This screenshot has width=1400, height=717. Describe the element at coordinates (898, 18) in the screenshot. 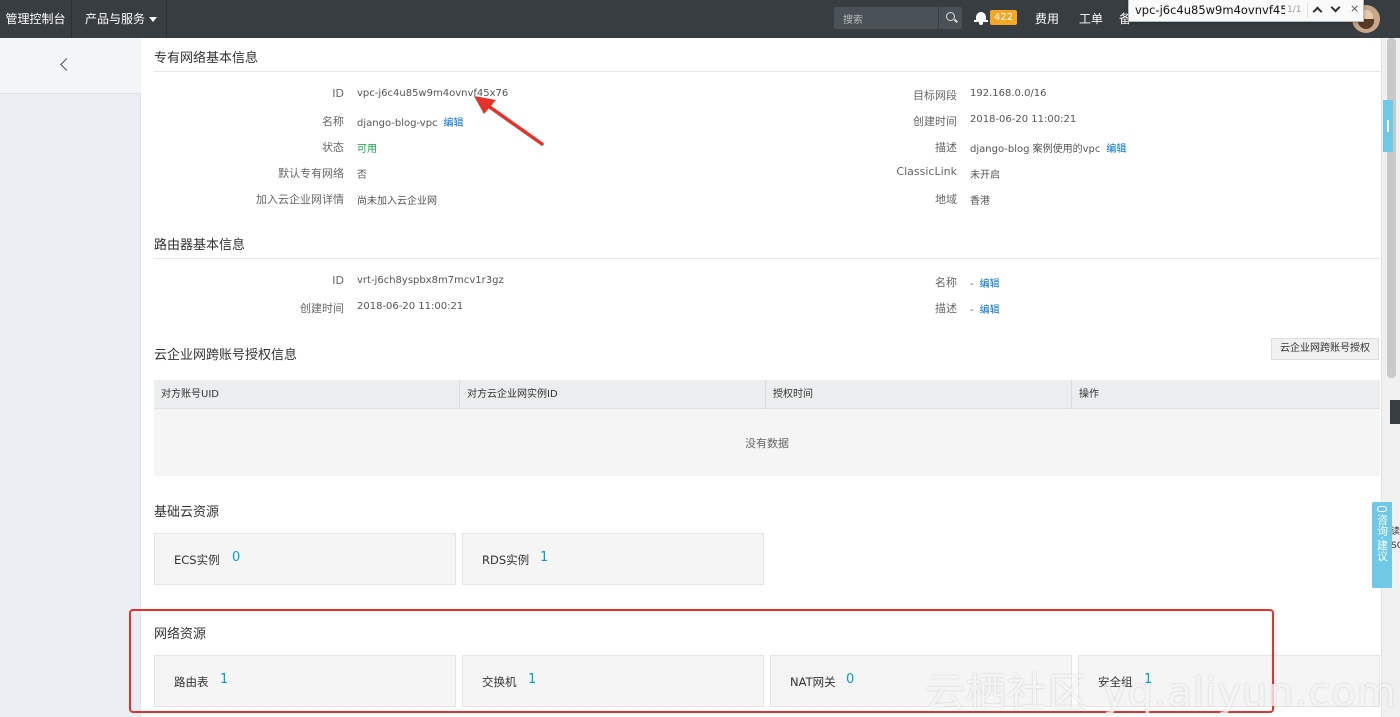

I see `search-input: 搜索` at that location.